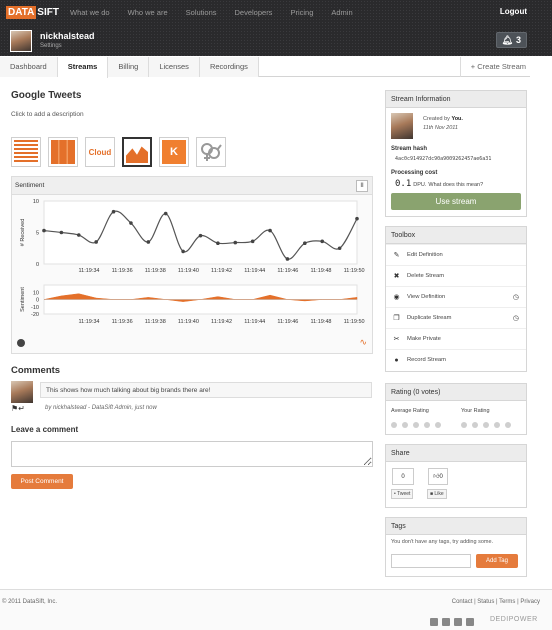 This screenshot has height=630, width=552. Describe the element at coordinates (301, 12) in the screenshot. I see `nav-pricing: Pricing` at that location.